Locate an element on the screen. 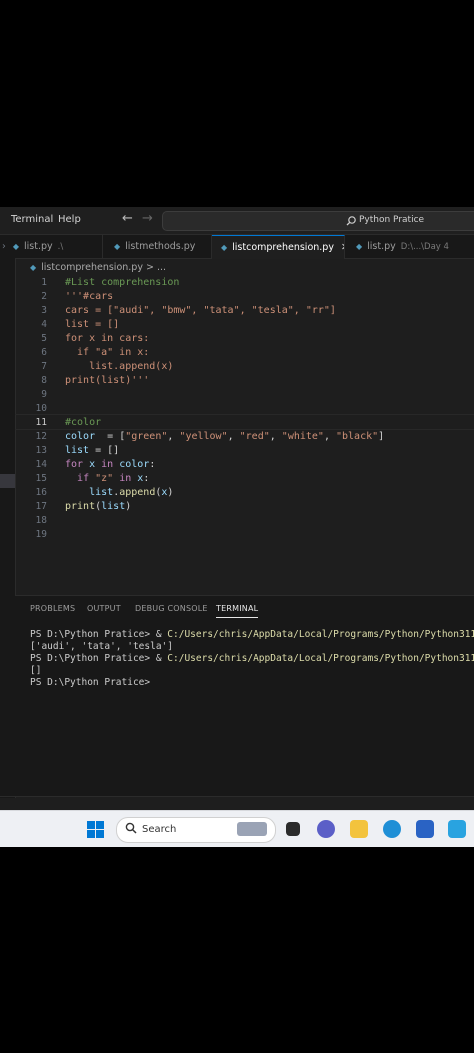  chevron-right-icon: › is located at coordinates (4, 246).